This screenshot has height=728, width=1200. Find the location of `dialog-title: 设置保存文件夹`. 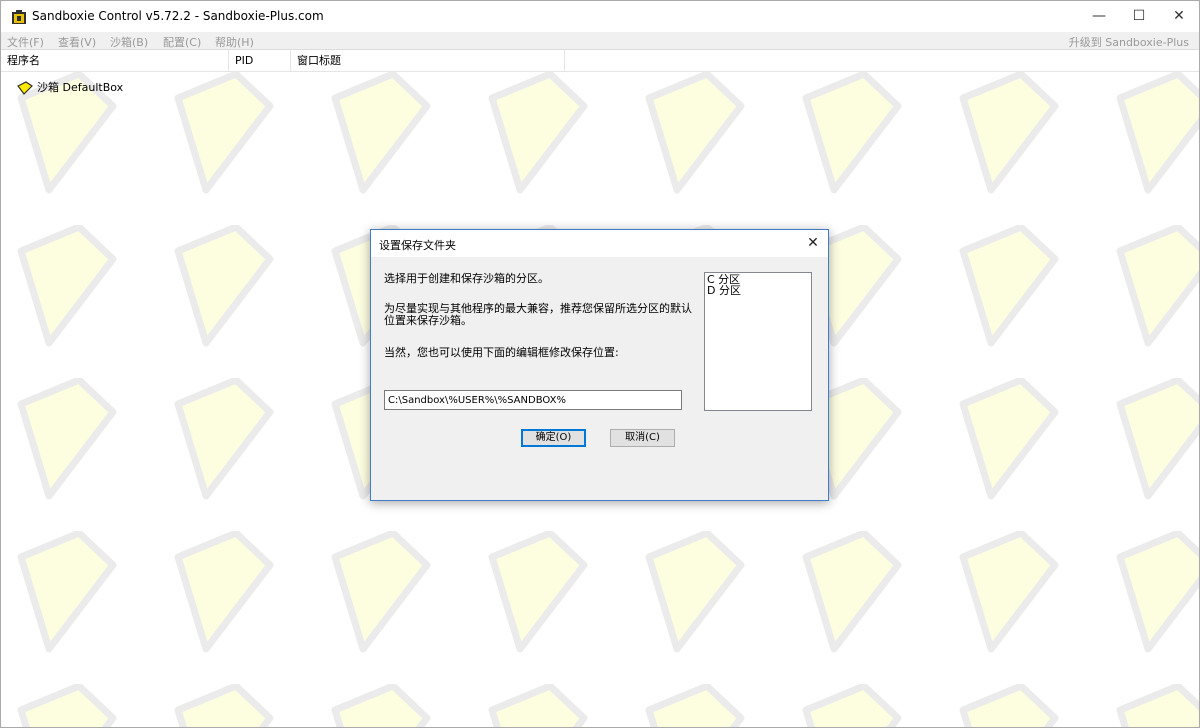

dialog-title: 设置保存文件夹 is located at coordinates (417, 245).